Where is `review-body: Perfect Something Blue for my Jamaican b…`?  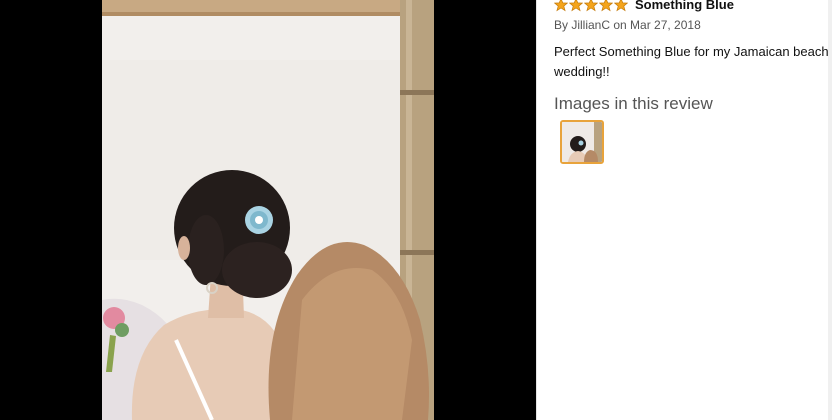
review-body: Perfect Something Blue for my Jamaican b… is located at coordinates (691, 61).